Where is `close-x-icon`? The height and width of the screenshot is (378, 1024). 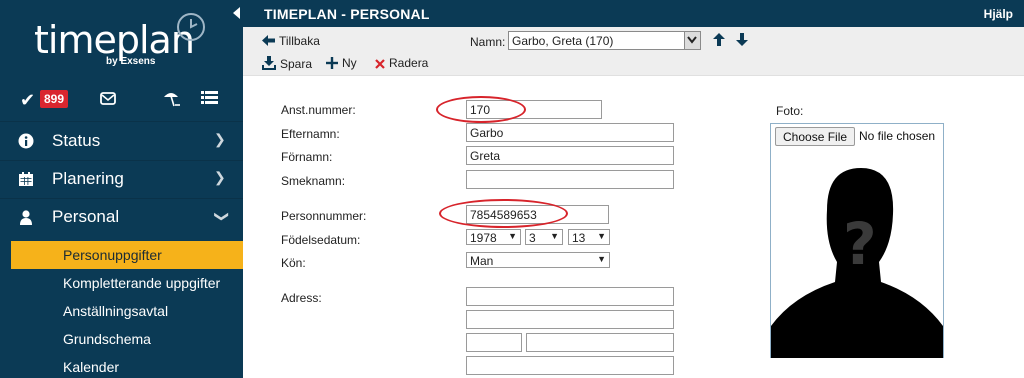 close-x-icon is located at coordinates (380, 64).